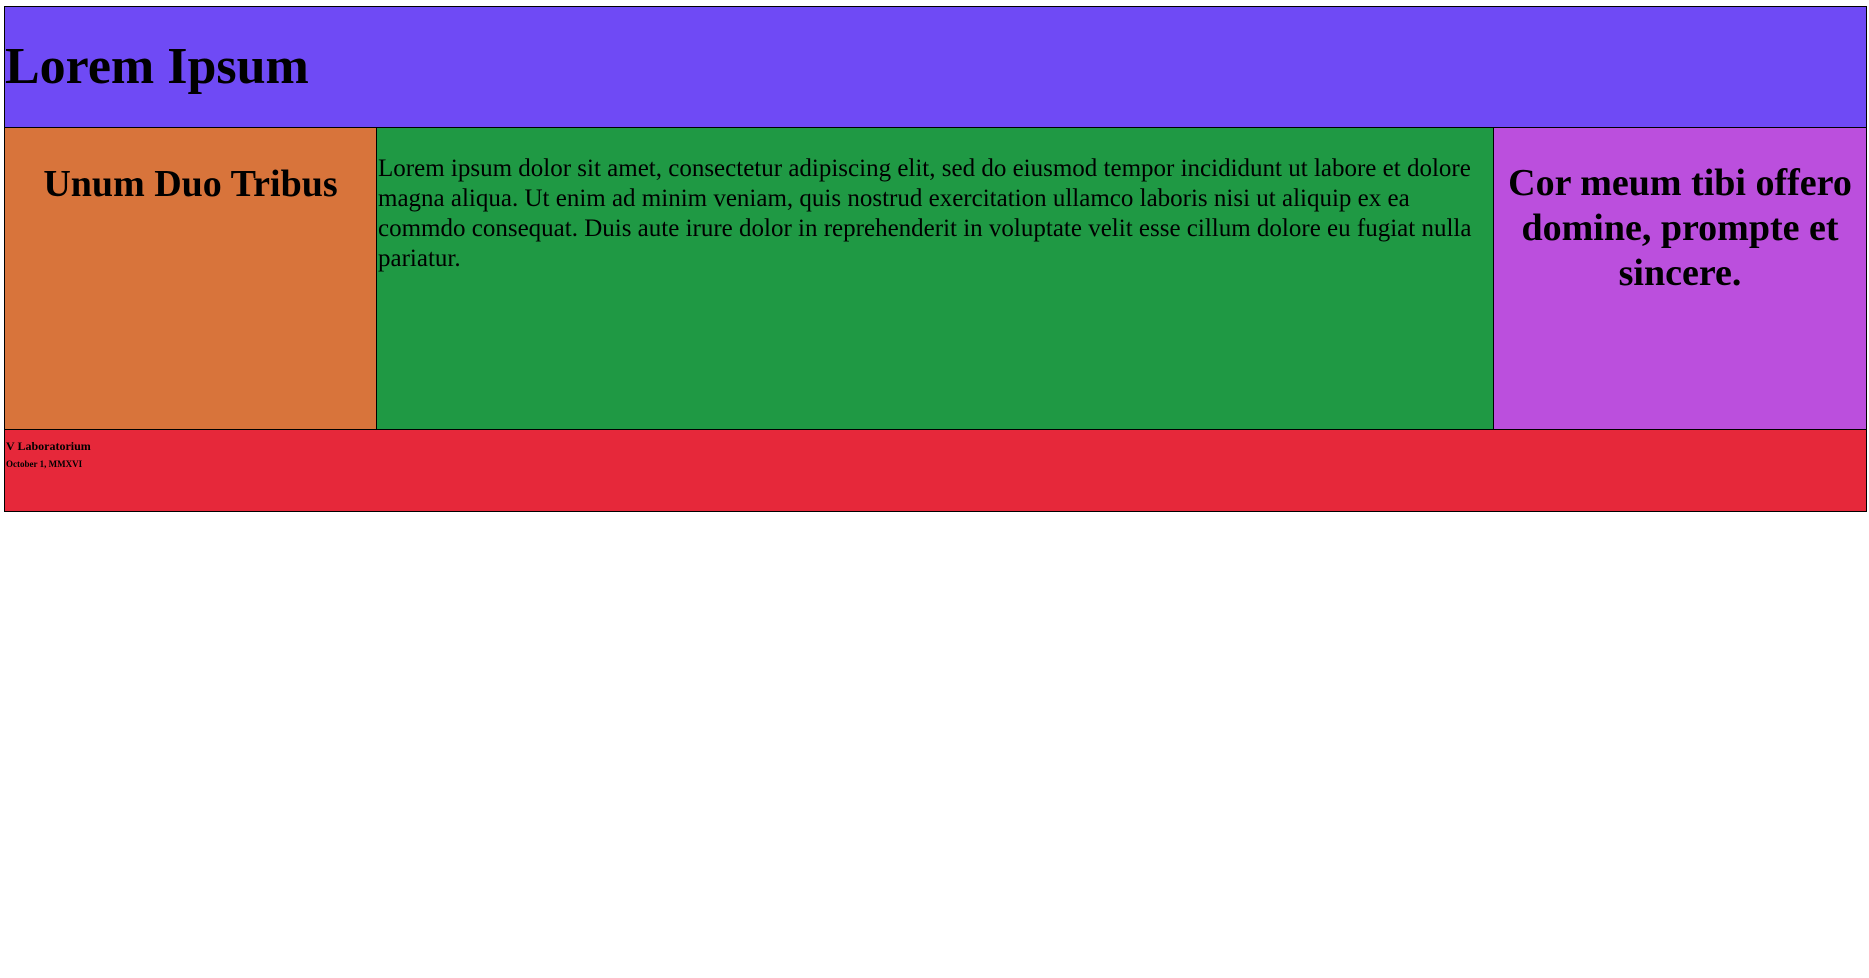 This screenshot has height=978, width=1869. What do you see at coordinates (190, 279) in the screenshot?
I see `left-column: Unum Duo Tribus` at bounding box center [190, 279].